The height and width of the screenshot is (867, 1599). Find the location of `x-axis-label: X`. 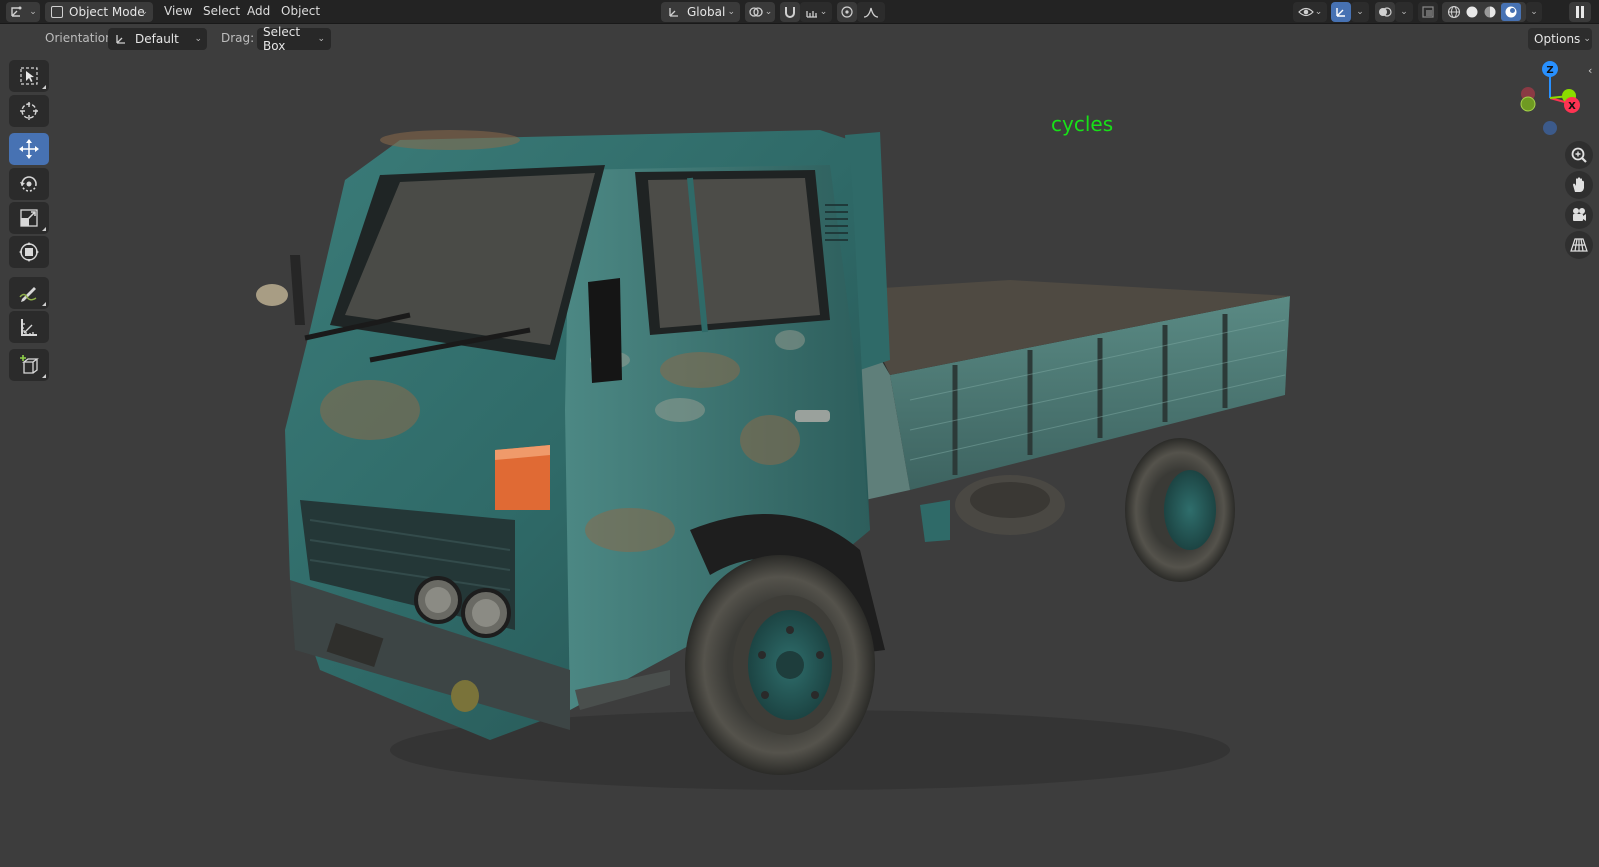

x-axis-label: X is located at coordinates (1572, 106).